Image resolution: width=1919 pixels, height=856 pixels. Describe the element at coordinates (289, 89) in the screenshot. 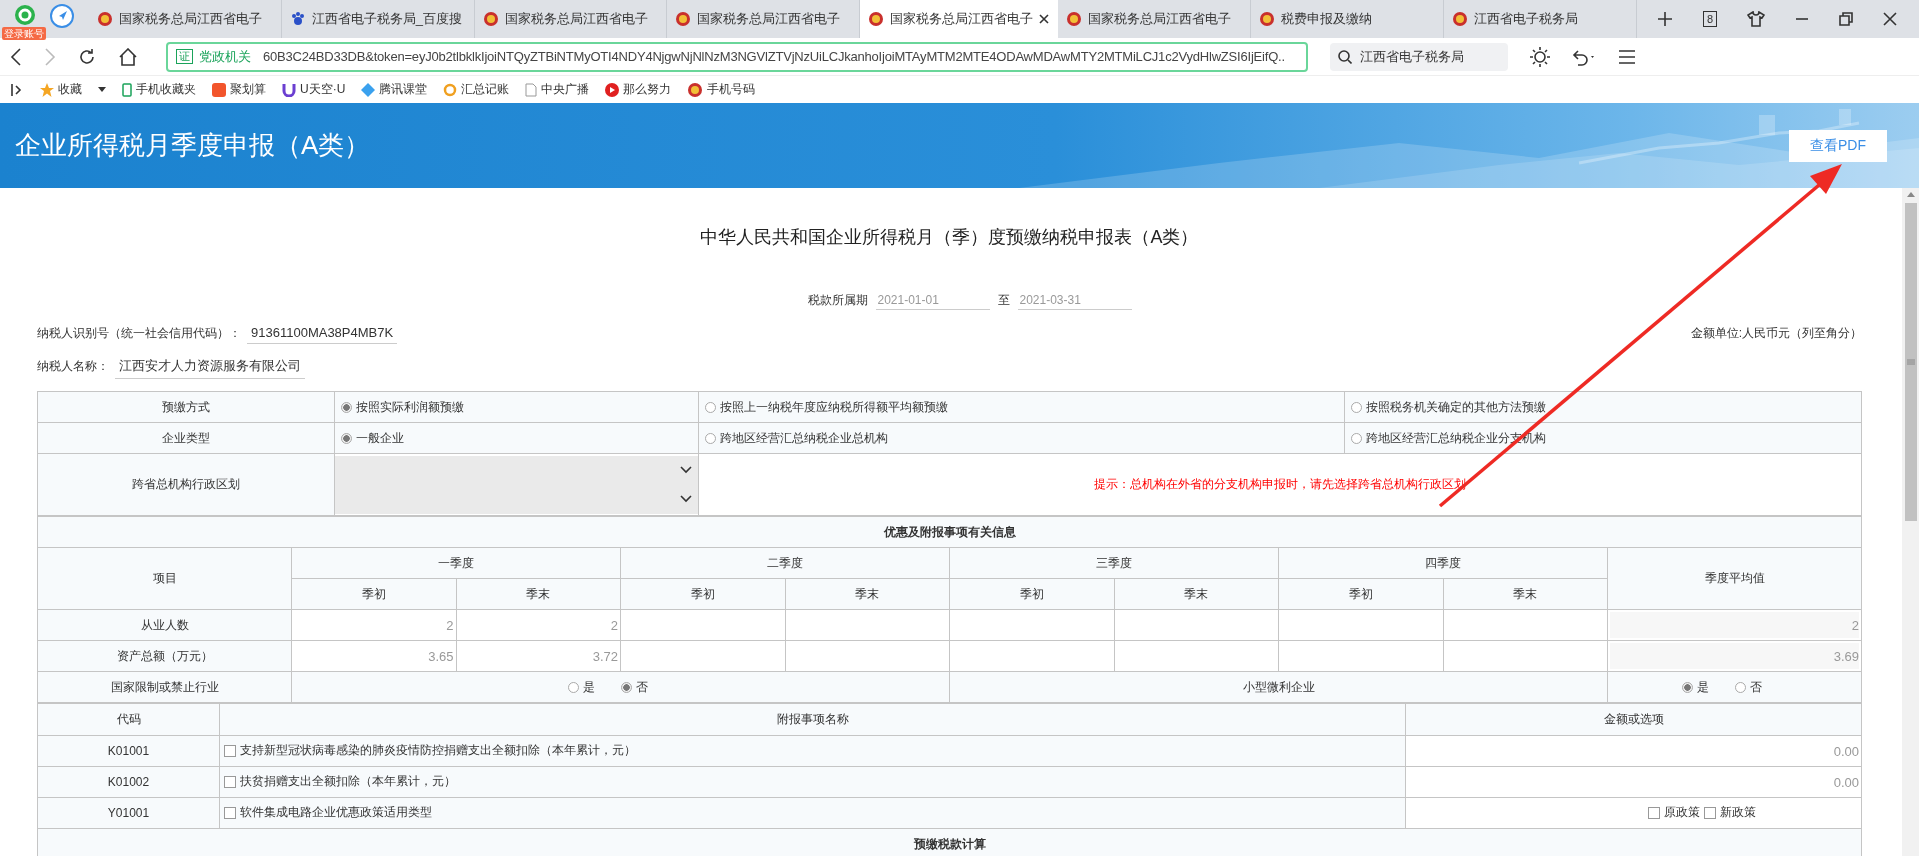

I see `u-shape-icon` at that location.